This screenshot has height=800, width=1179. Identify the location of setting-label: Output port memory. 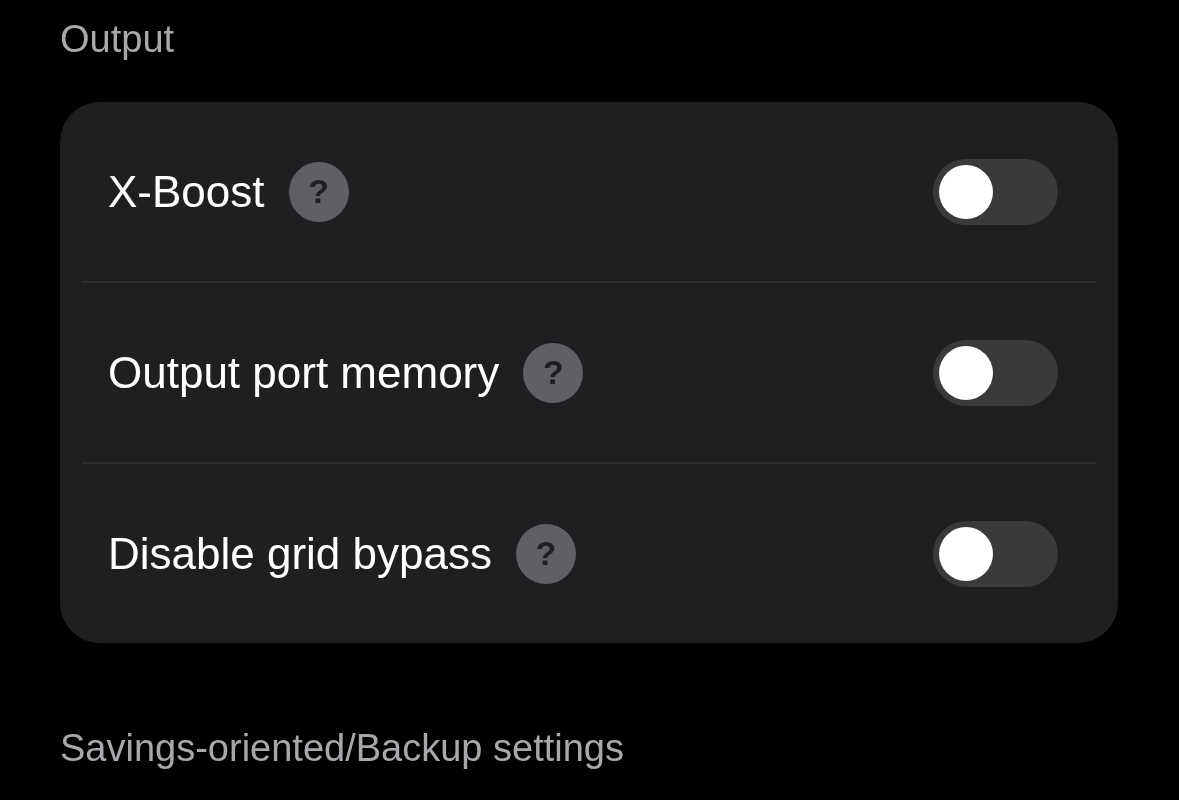
(304, 372).